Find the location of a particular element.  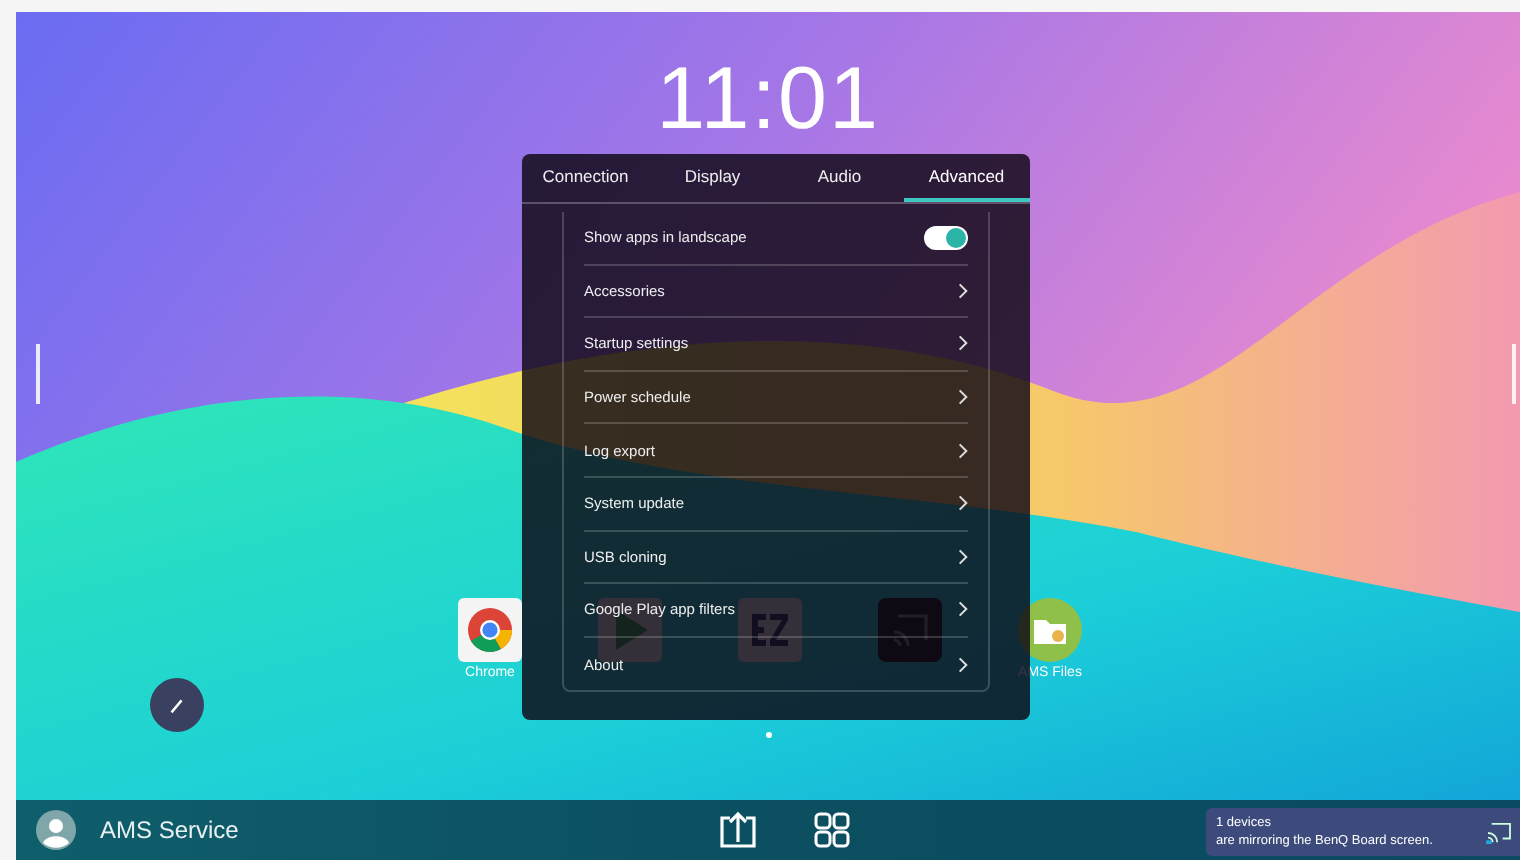

settings-tab: Connection is located at coordinates (585, 178).